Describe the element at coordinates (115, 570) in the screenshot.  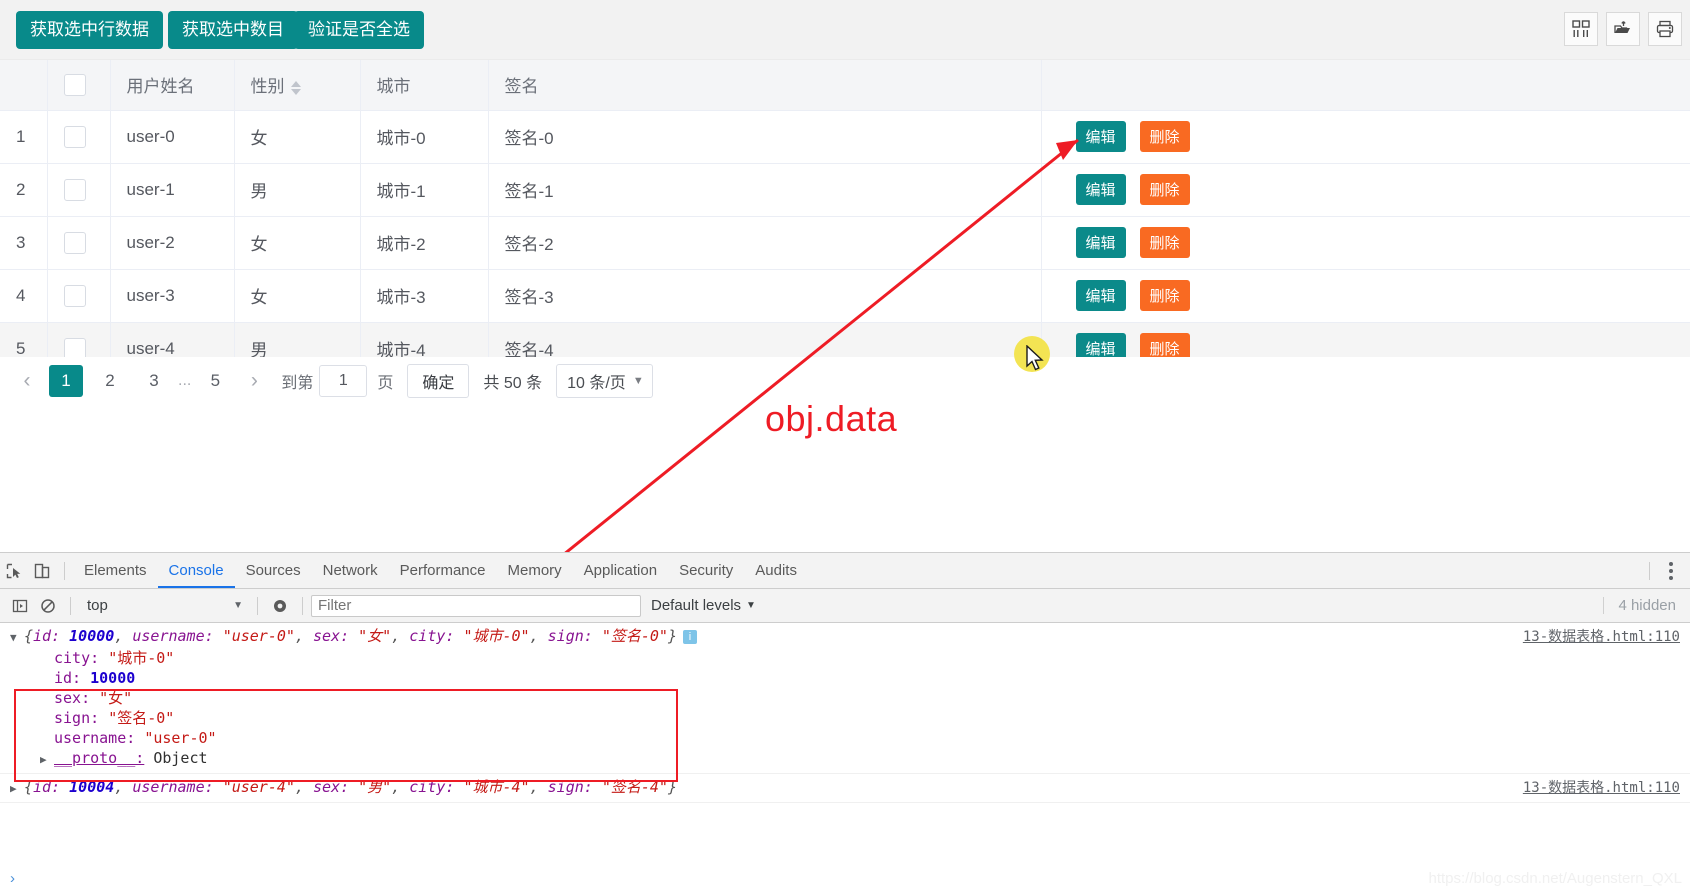
I see `tab-elements: Elements` at that location.